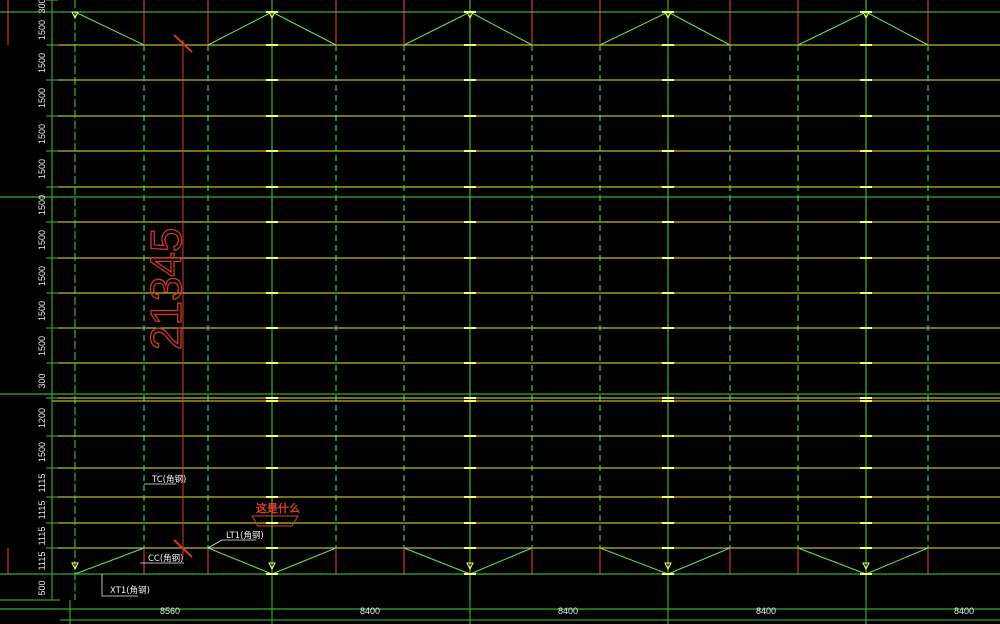 This screenshot has height=624, width=1000. I want to click on leader-arrow-icon, so click(215, 544).